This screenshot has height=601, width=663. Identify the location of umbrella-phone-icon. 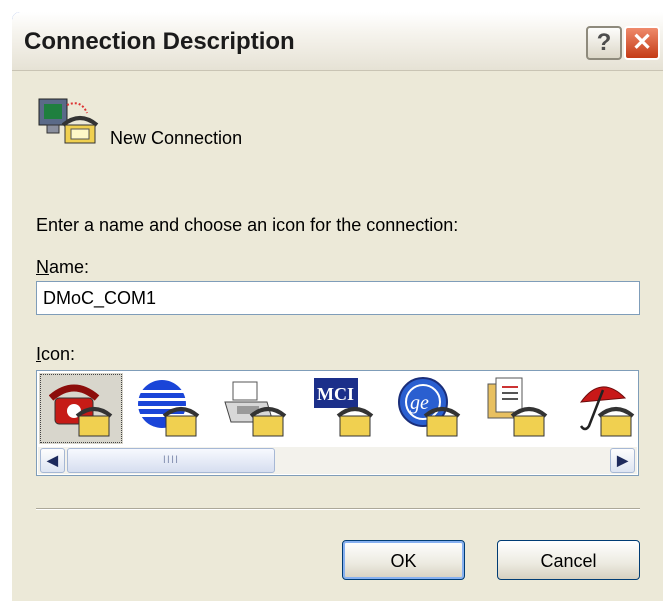
(607, 411).